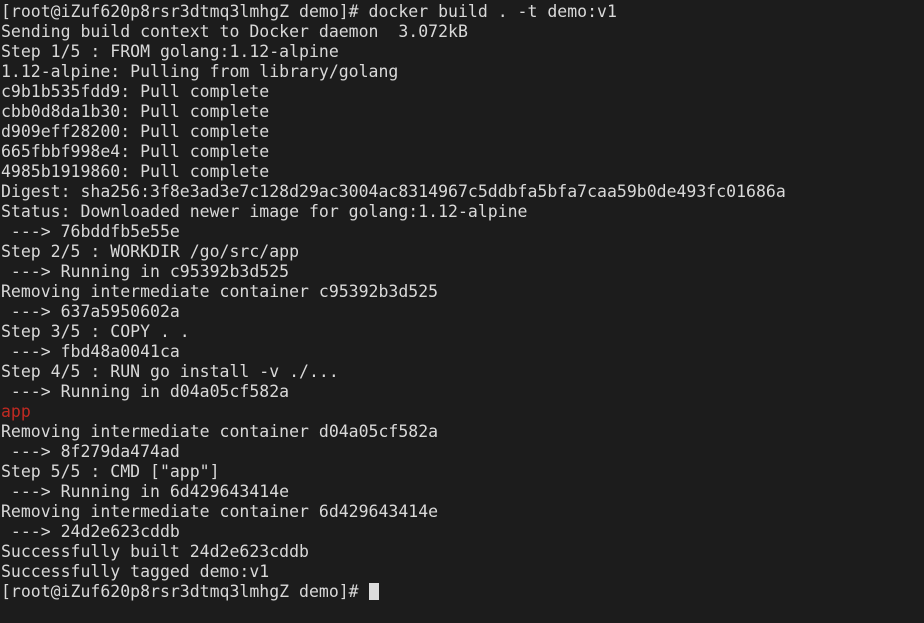 This screenshot has height=623, width=924. I want to click on terminal-line: Step 1/5 : FROM golang:1.12-alpine, so click(170, 51).